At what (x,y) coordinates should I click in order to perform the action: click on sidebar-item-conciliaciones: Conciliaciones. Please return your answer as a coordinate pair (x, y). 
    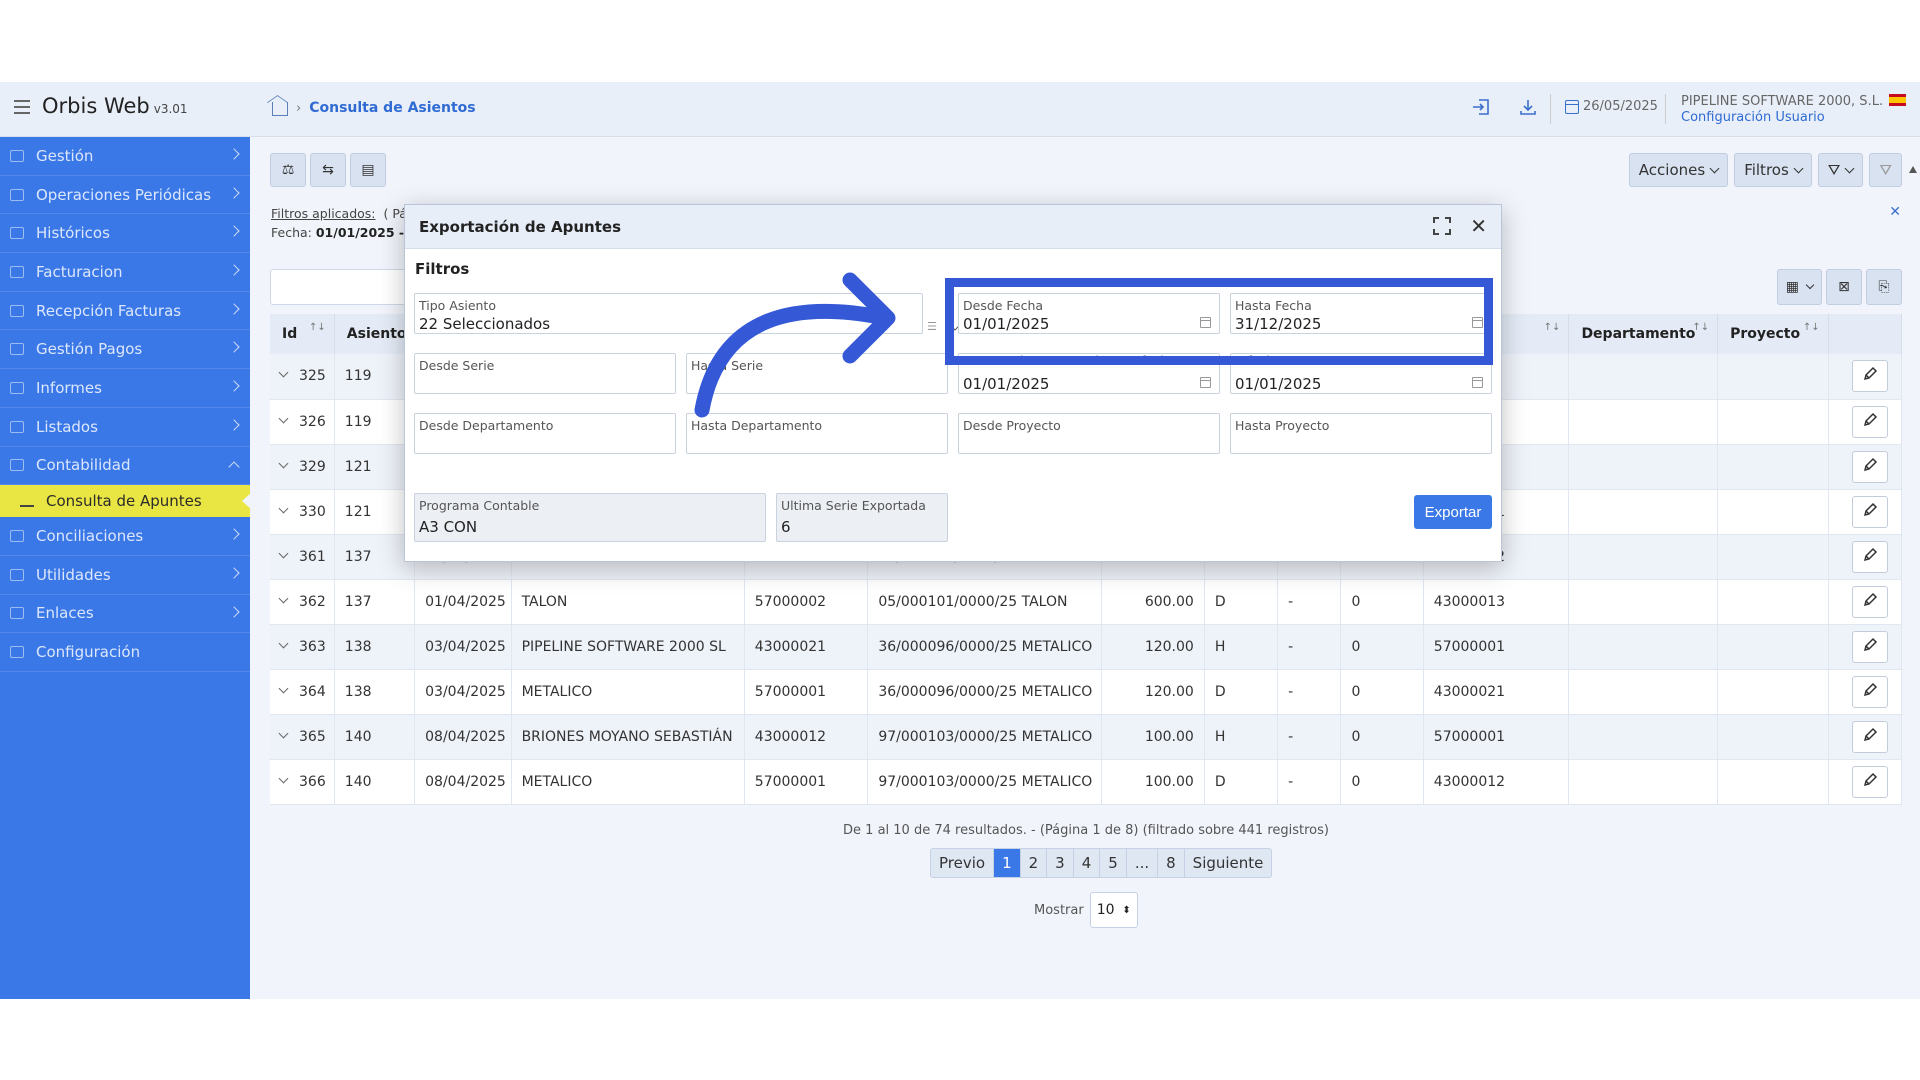
    Looking at the image, I should click on (125, 536).